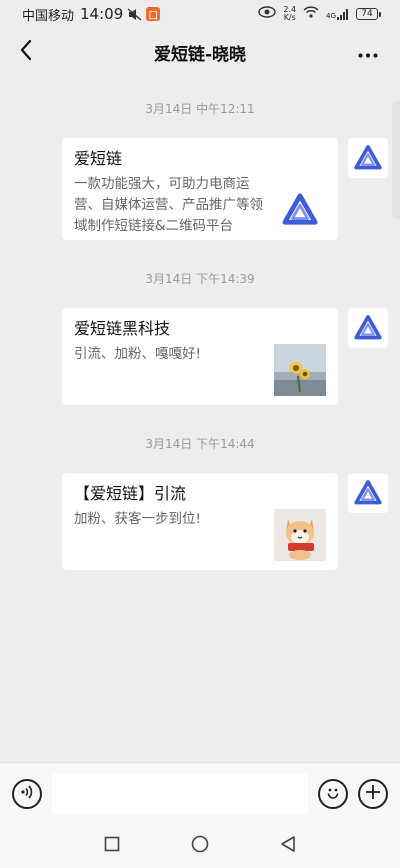 Image resolution: width=400 pixels, height=868 pixels. I want to click on emoji-button, so click(333, 793).